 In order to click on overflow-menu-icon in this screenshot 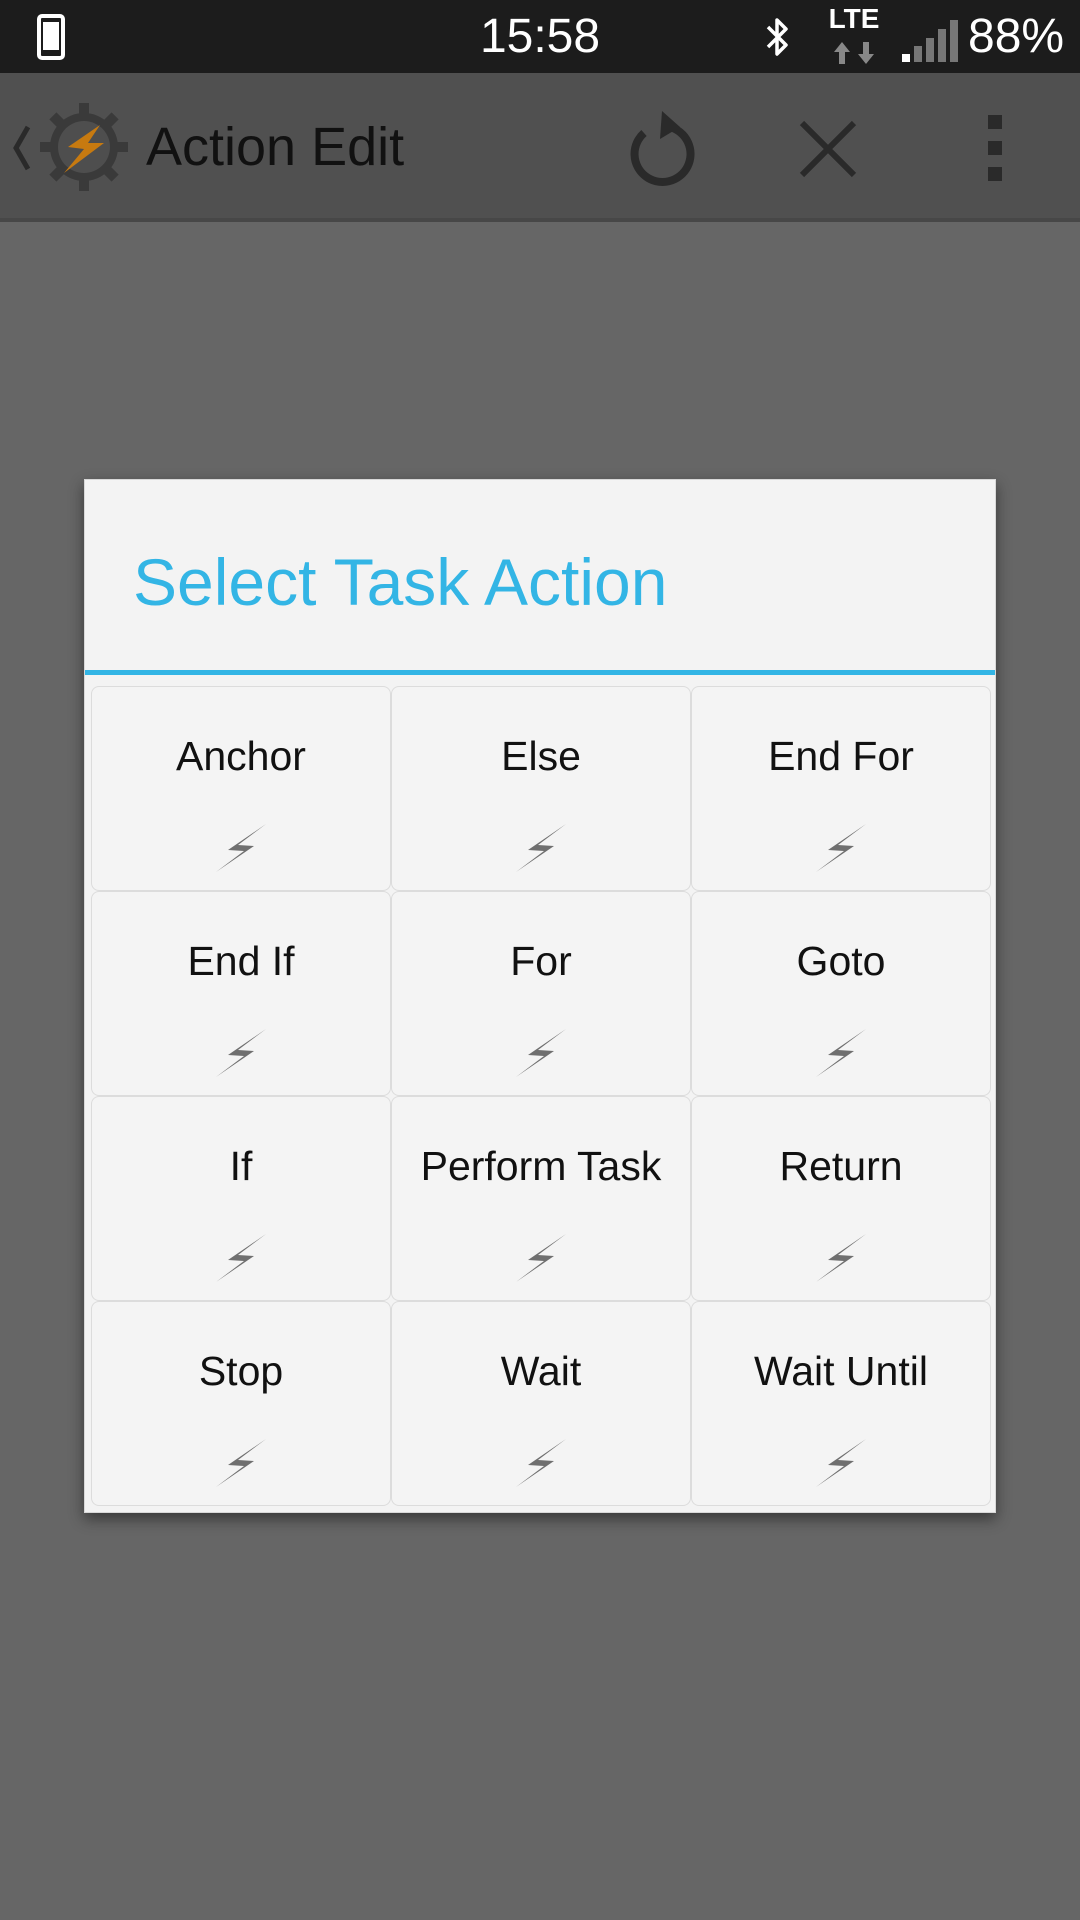, I will do `click(995, 148)`.